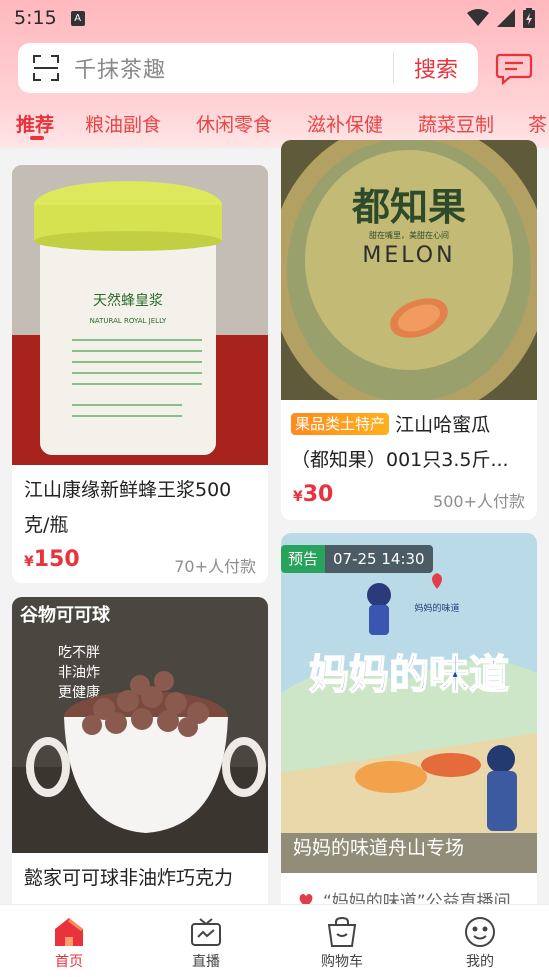  Describe the element at coordinates (379, 559) in the screenshot. I see `live-start-time: 07-25 14:30` at that location.